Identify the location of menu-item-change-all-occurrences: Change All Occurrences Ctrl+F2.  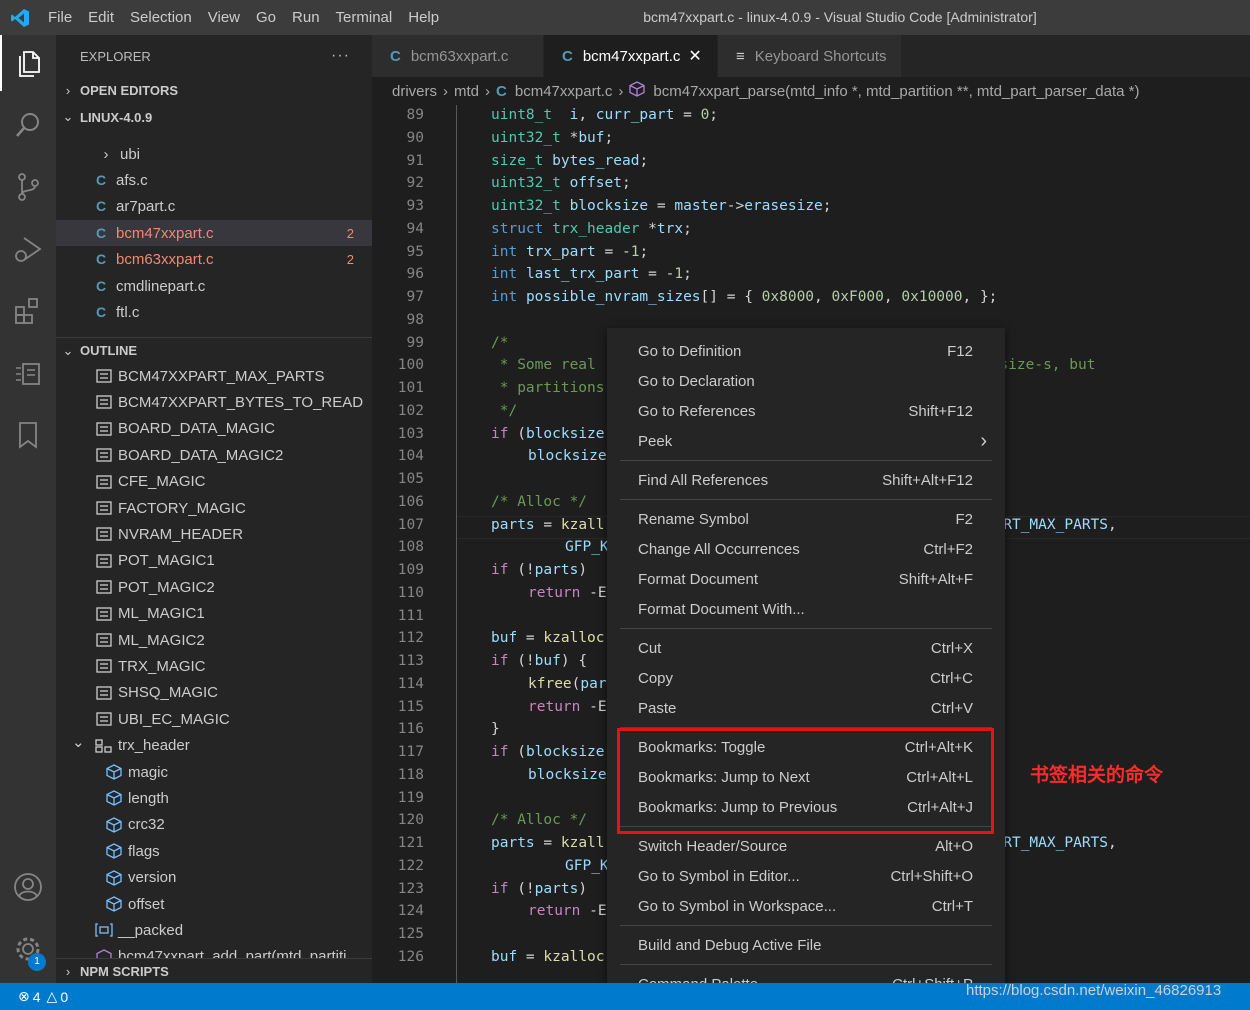
(806, 549).